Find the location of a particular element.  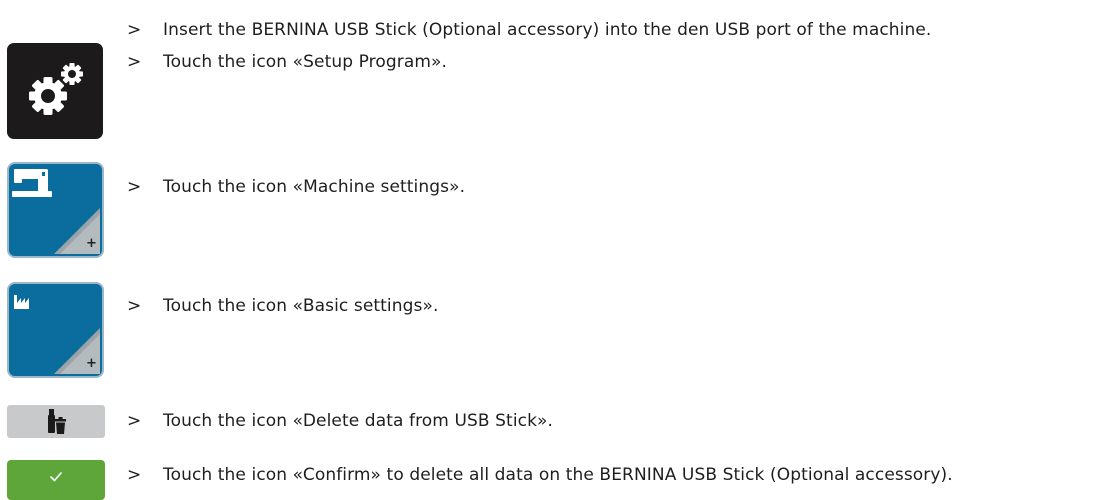

delete-usb-data-button is located at coordinates (56, 421).